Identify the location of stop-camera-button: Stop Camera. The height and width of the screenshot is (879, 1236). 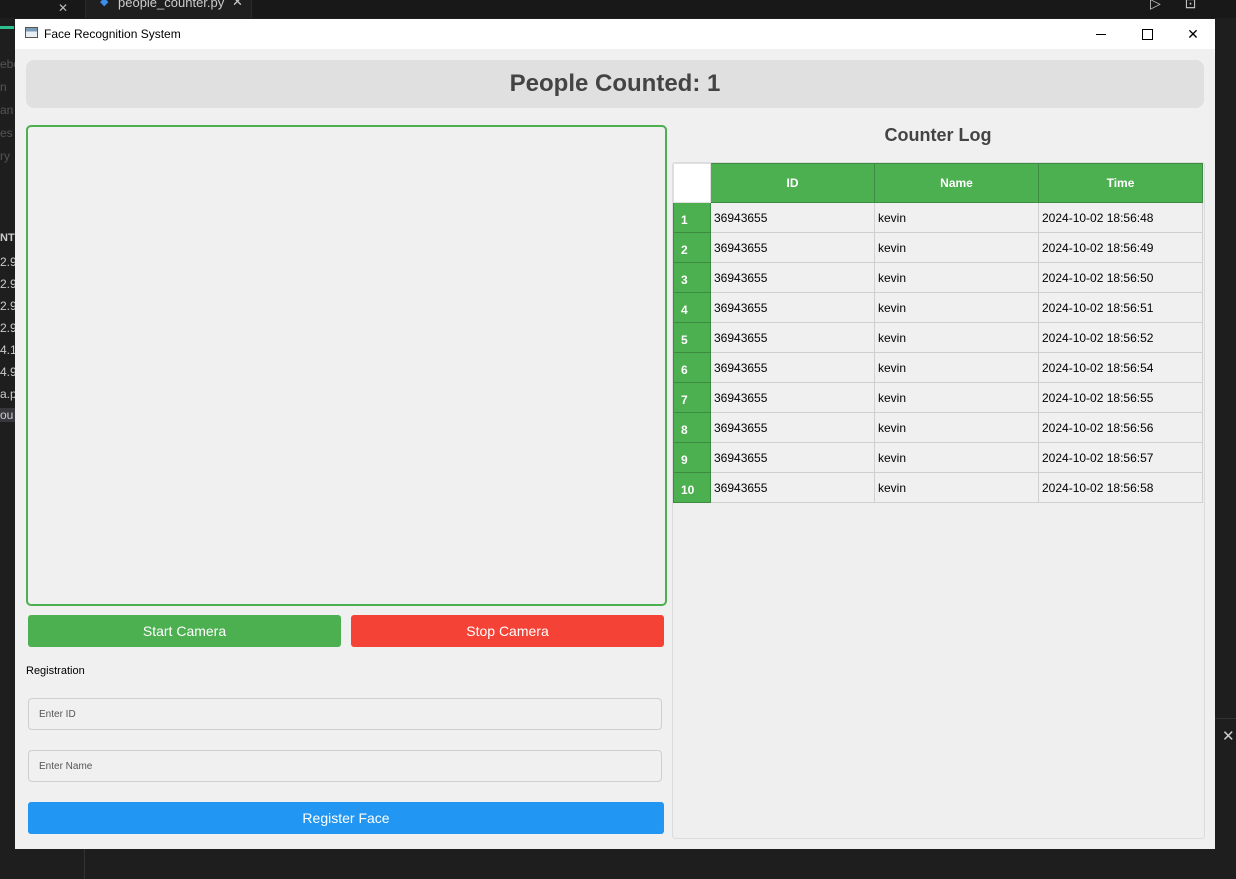
(507, 631).